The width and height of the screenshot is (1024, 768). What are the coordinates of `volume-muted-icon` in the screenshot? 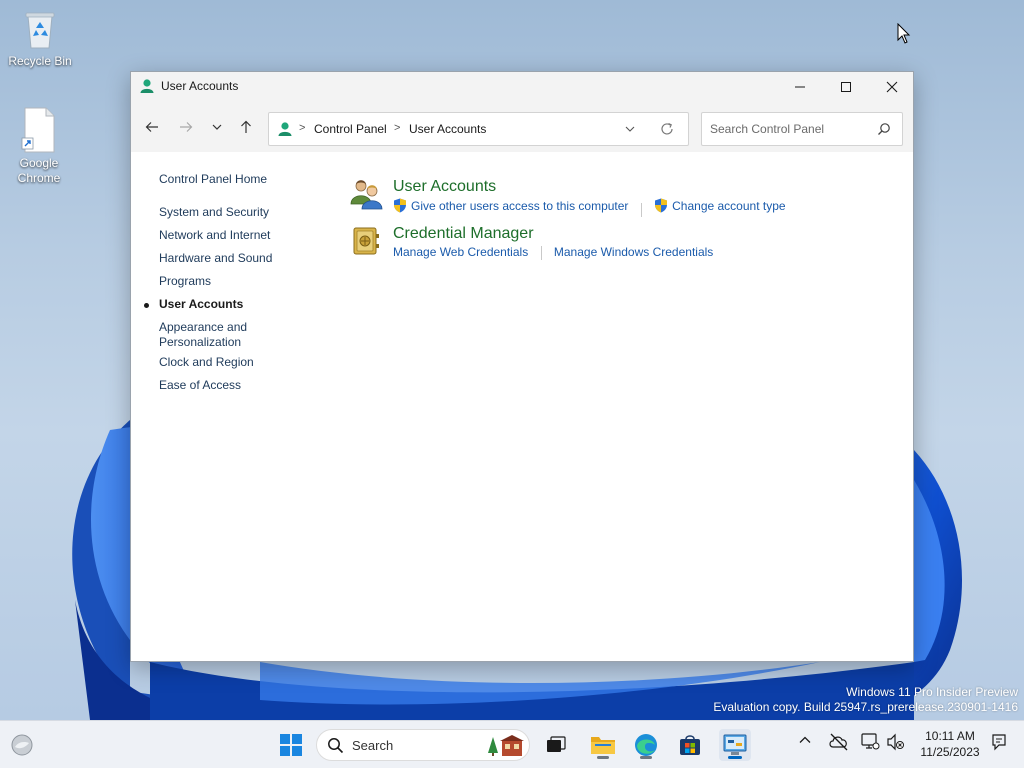 It's located at (896, 742).